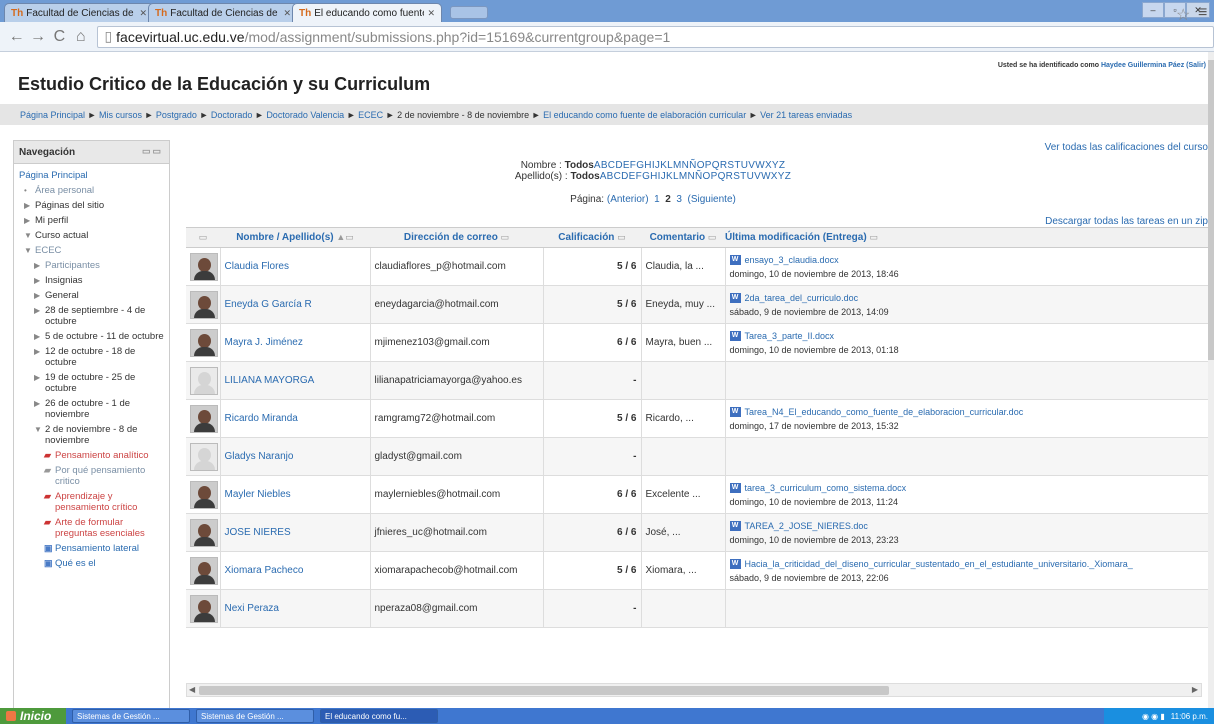 The width and height of the screenshot is (1214, 724). I want to click on nav-item: ▶ Mi perfil, so click(92, 220).